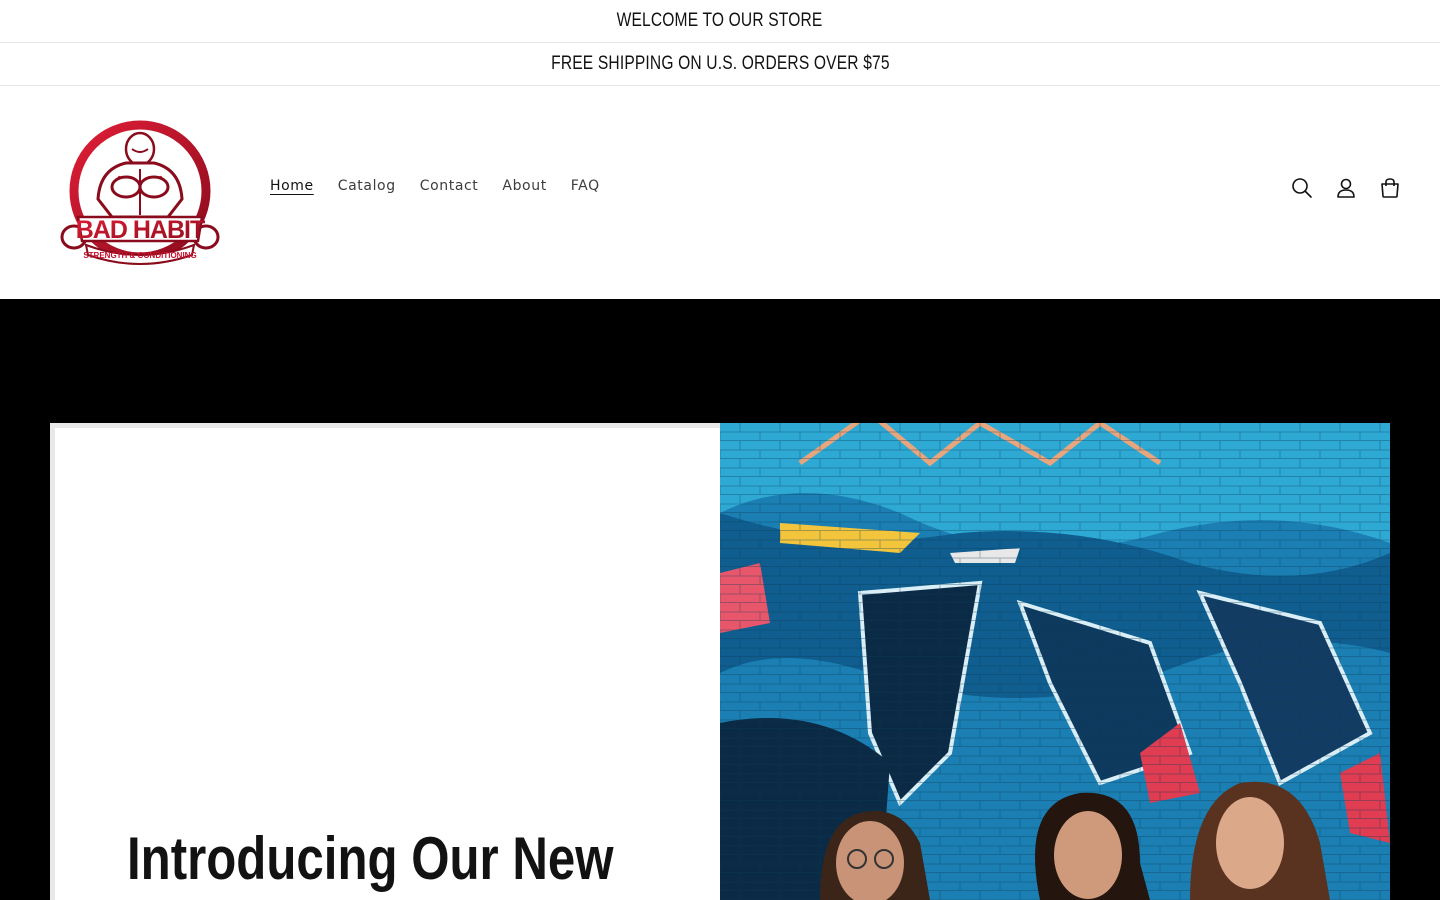  What do you see at coordinates (370, 858) in the screenshot?
I see `hero-title: Introducing Our New` at bounding box center [370, 858].